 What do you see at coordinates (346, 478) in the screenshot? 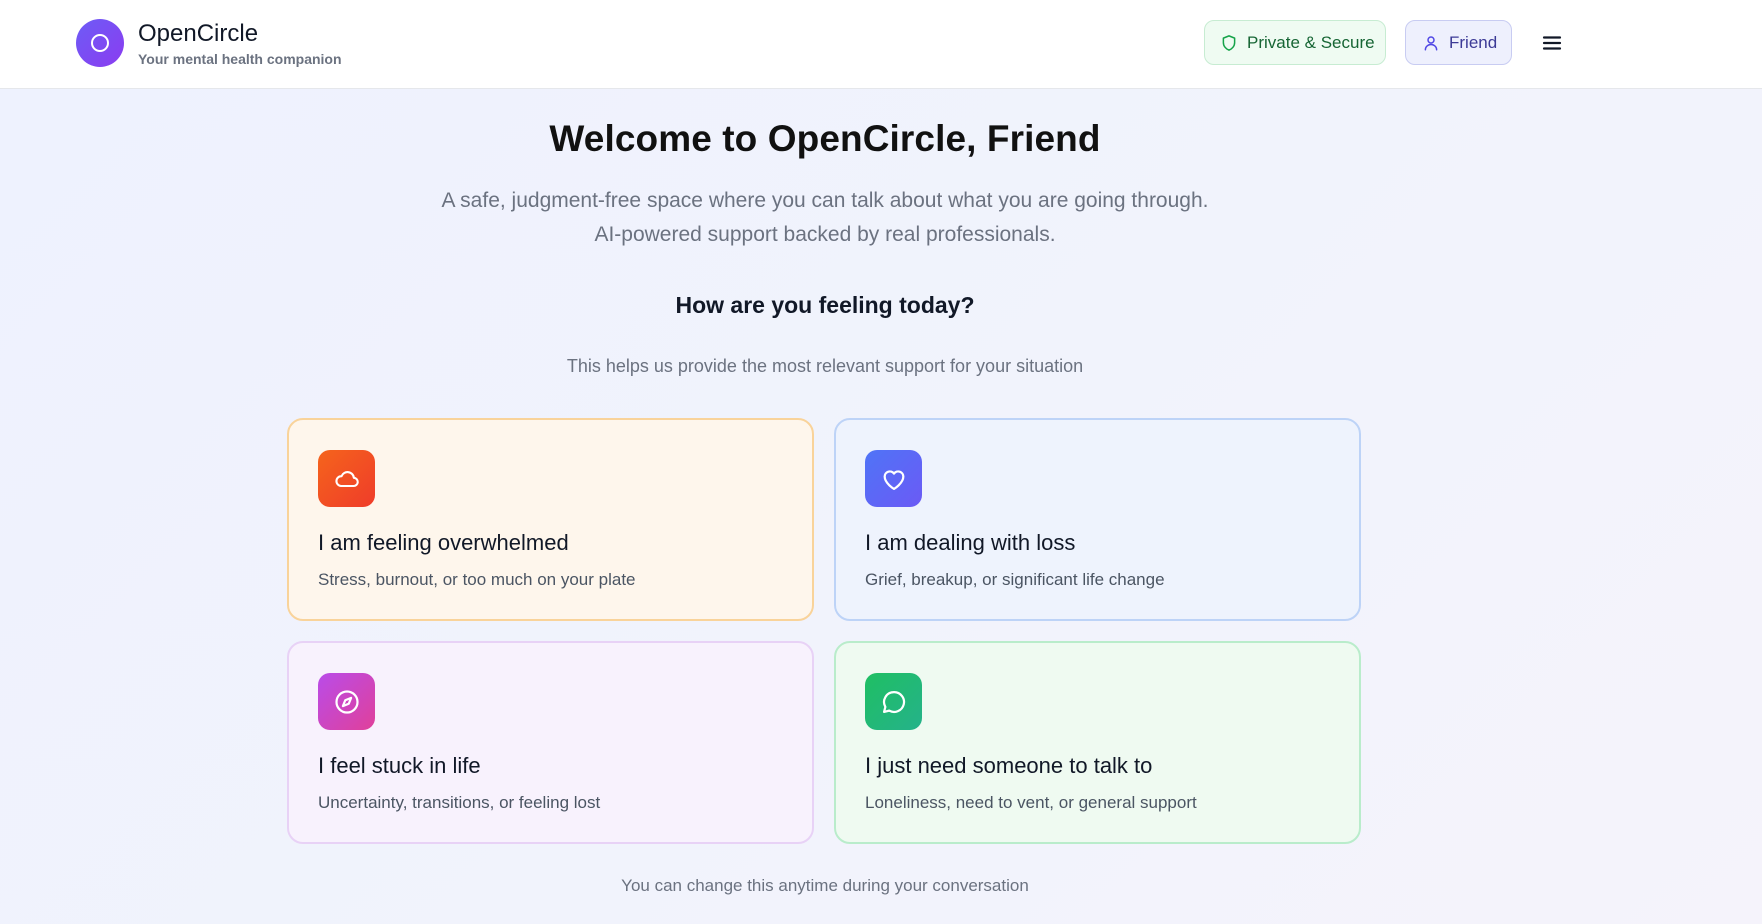
I see `cloud-icon` at bounding box center [346, 478].